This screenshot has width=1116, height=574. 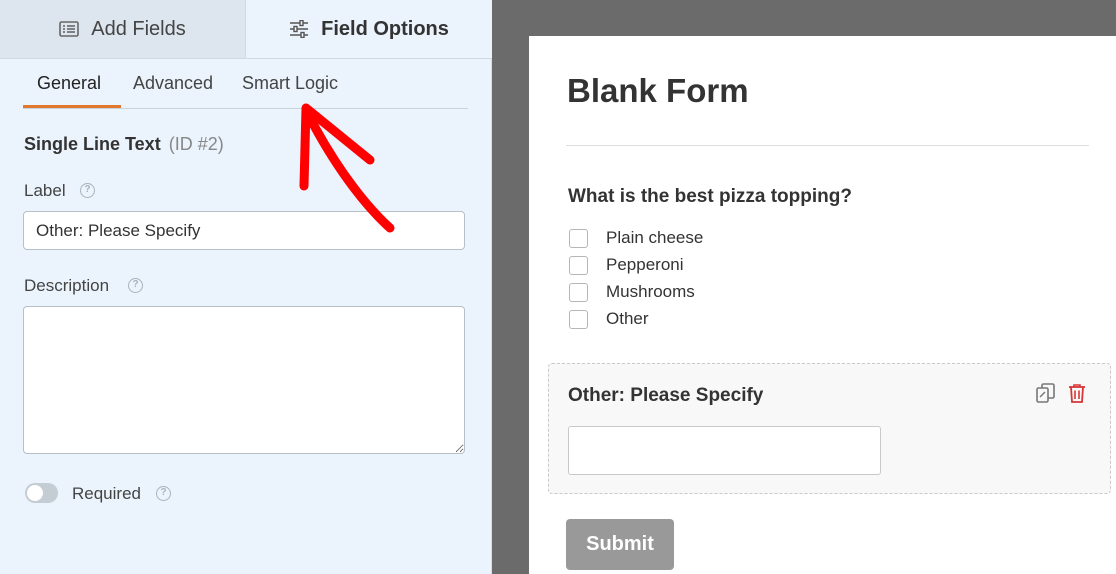 What do you see at coordinates (173, 83) in the screenshot?
I see `tab-advanced: Advanced` at bounding box center [173, 83].